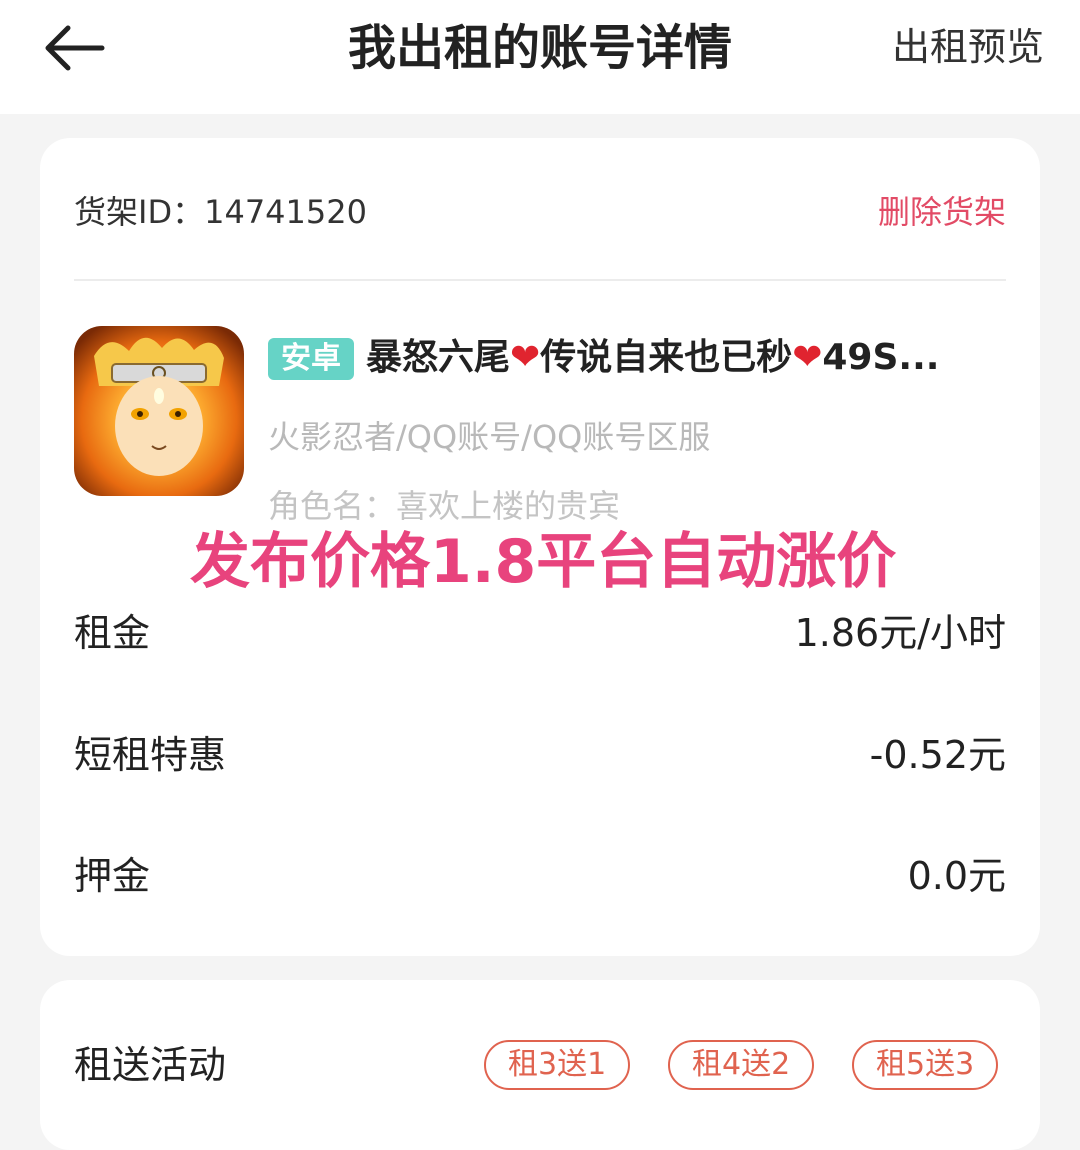 The height and width of the screenshot is (1150, 1080). Describe the element at coordinates (666, 357) in the screenshot. I see `listing-title-part: 传说自来也已秒` at that location.